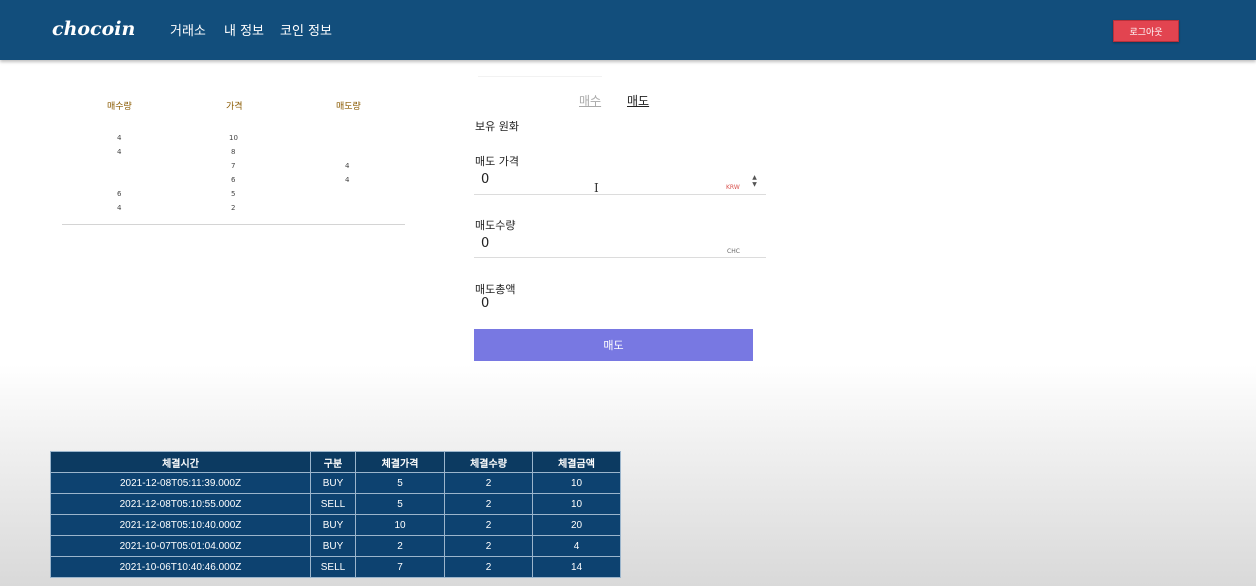  Describe the element at coordinates (576, 567) in the screenshot. I see `cell-amount: 14` at that location.